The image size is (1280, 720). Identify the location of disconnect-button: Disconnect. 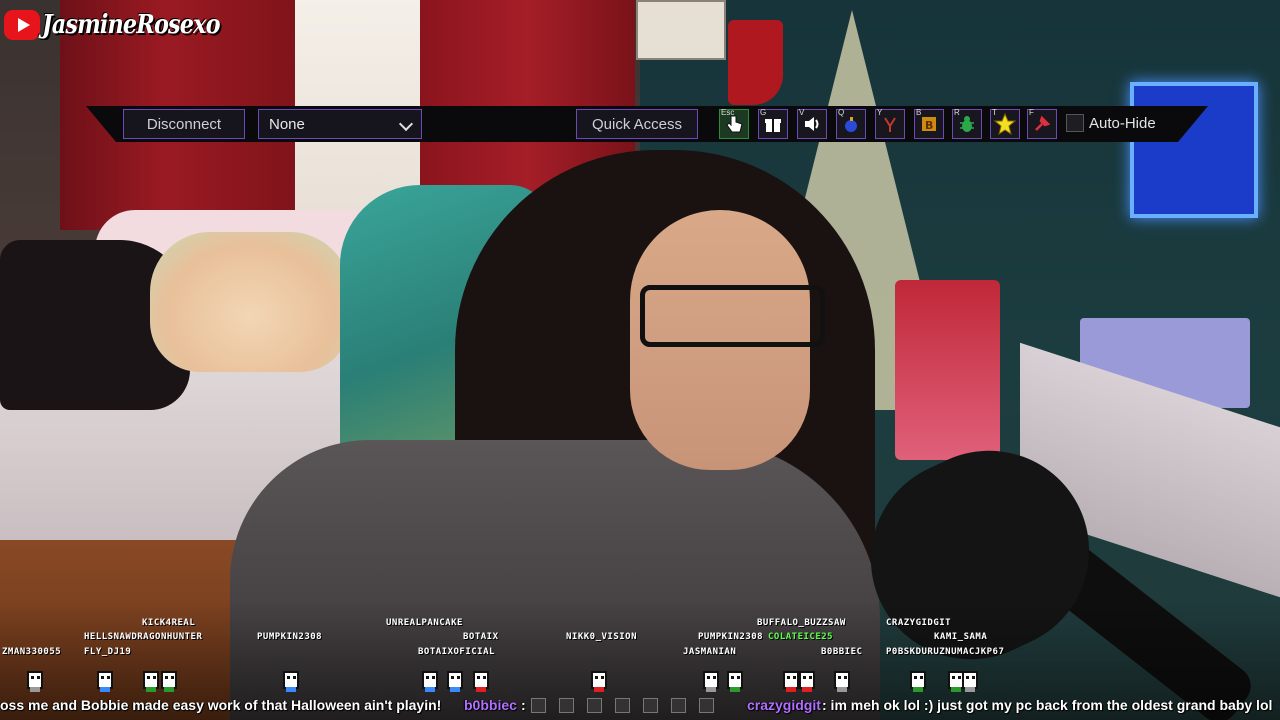
(184, 124).